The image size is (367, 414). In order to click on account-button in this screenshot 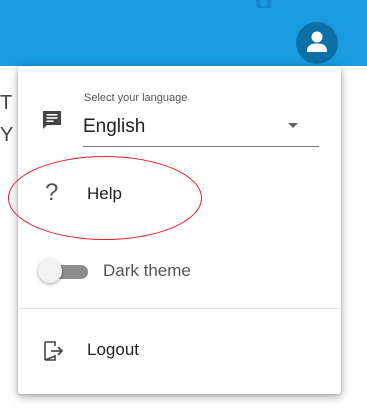, I will do `click(317, 43)`.